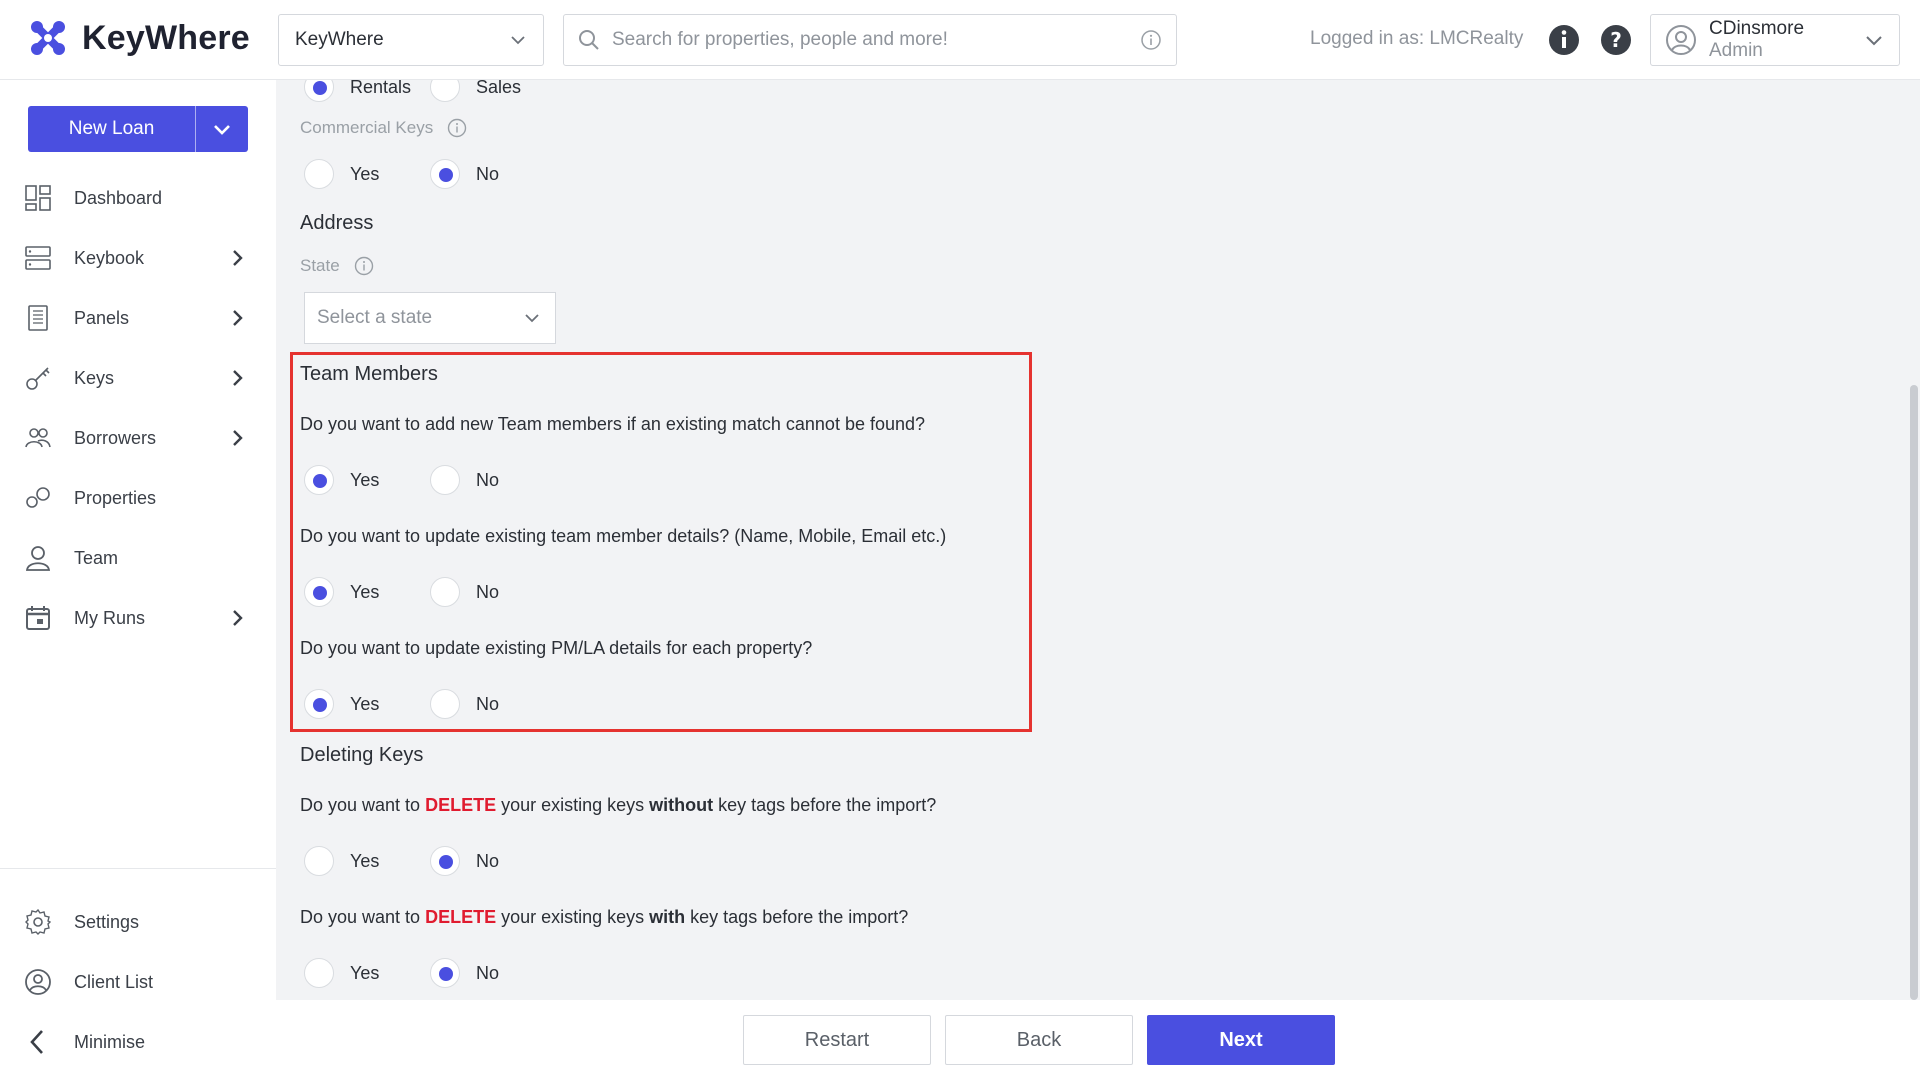  I want to click on sidebar-item-label: Client List, so click(114, 981).